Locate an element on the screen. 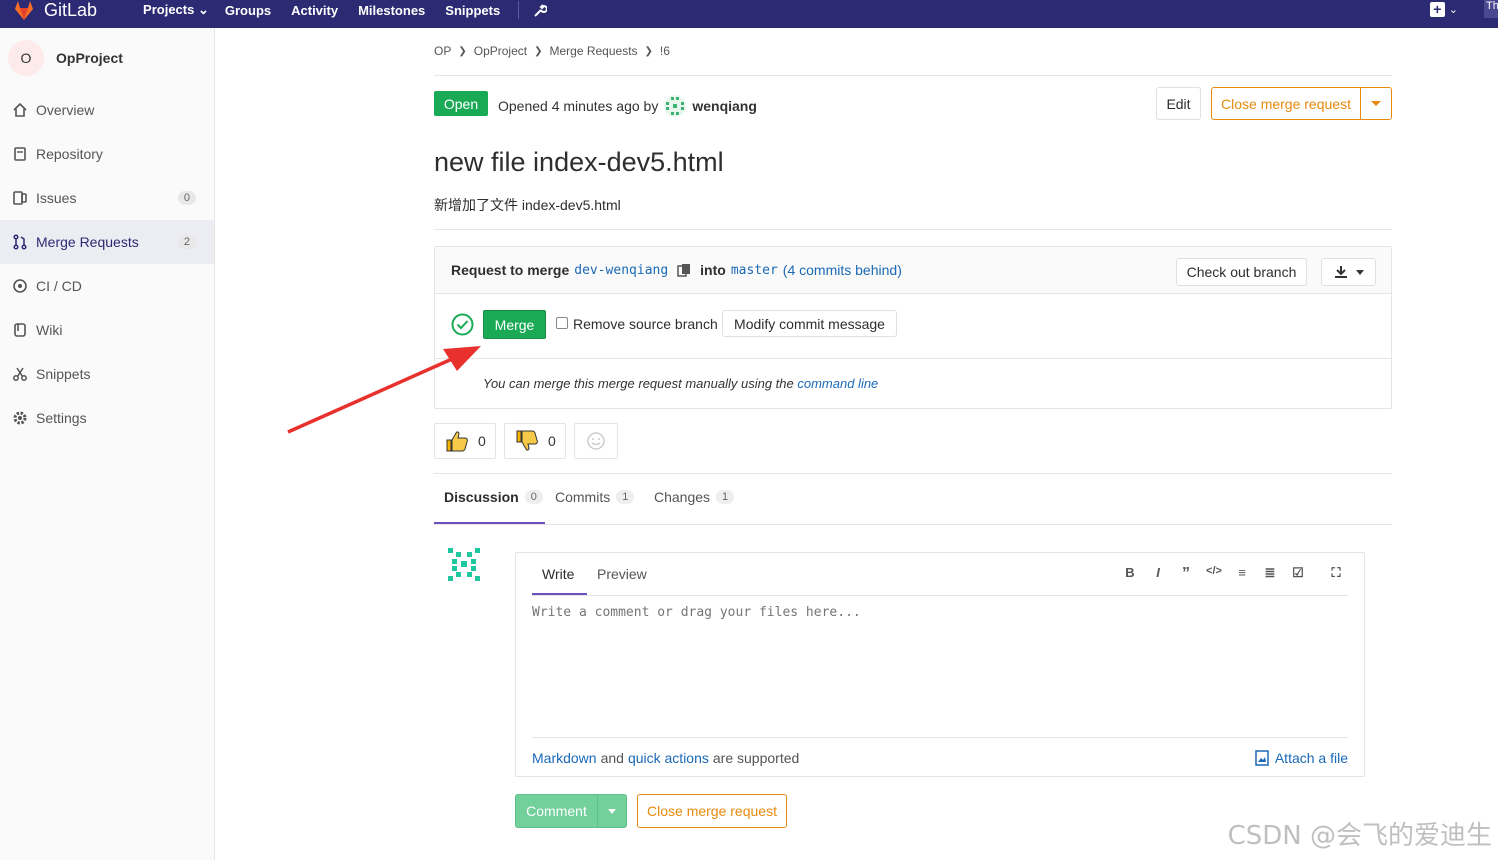 The height and width of the screenshot is (860, 1498). quick-actions-link: quick actions is located at coordinates (668, 758).